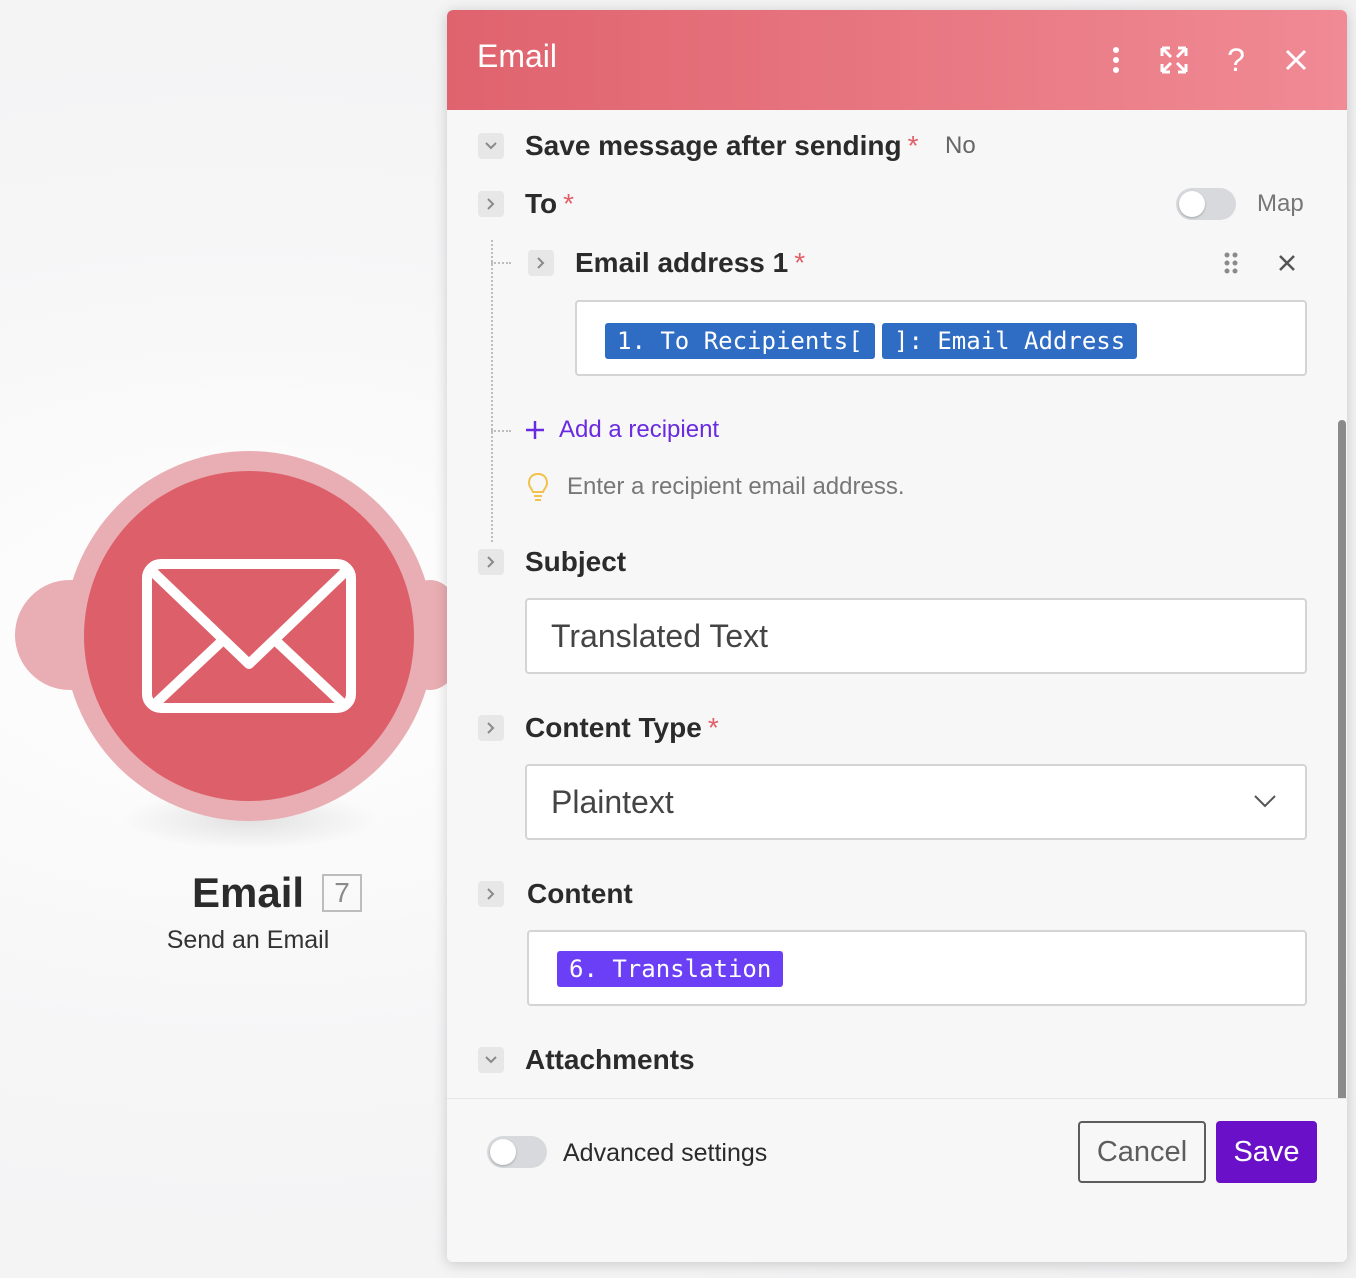 The width and height of the screenshot is (1356, 1278). Describe the element at coordinates (665, 1153) in the screenshot. I see `advanced-settings-label: Advanced settings` at that location.